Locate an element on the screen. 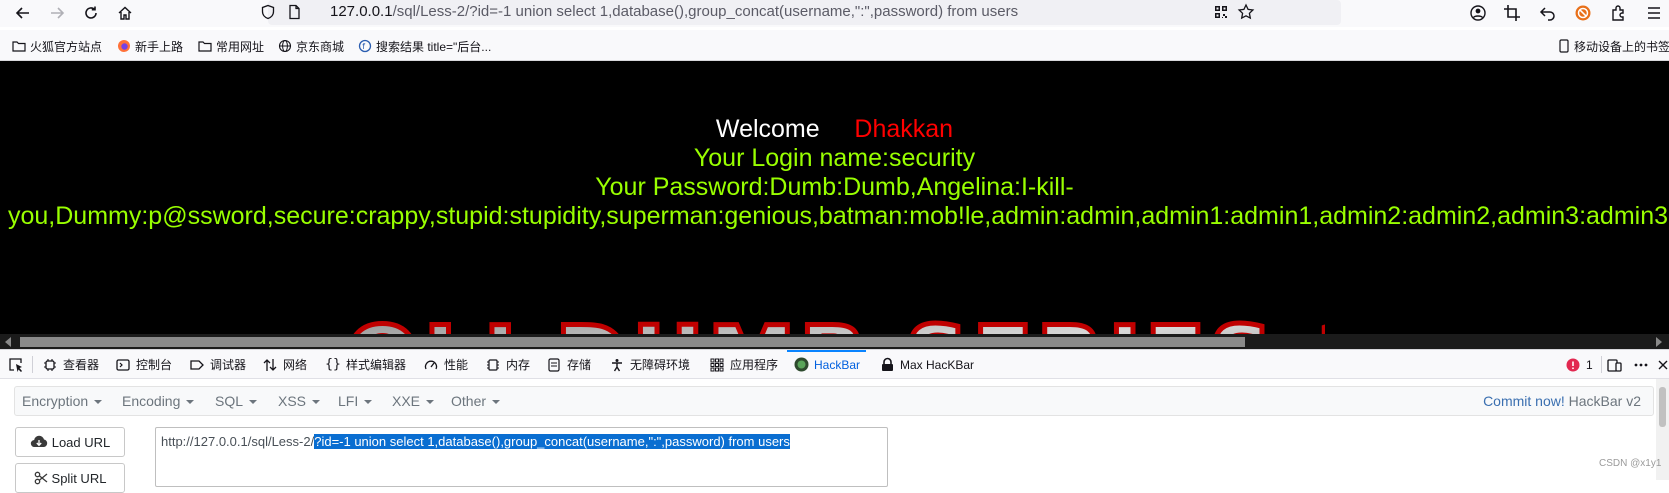  reload-button is located at coordinates (91, 13).